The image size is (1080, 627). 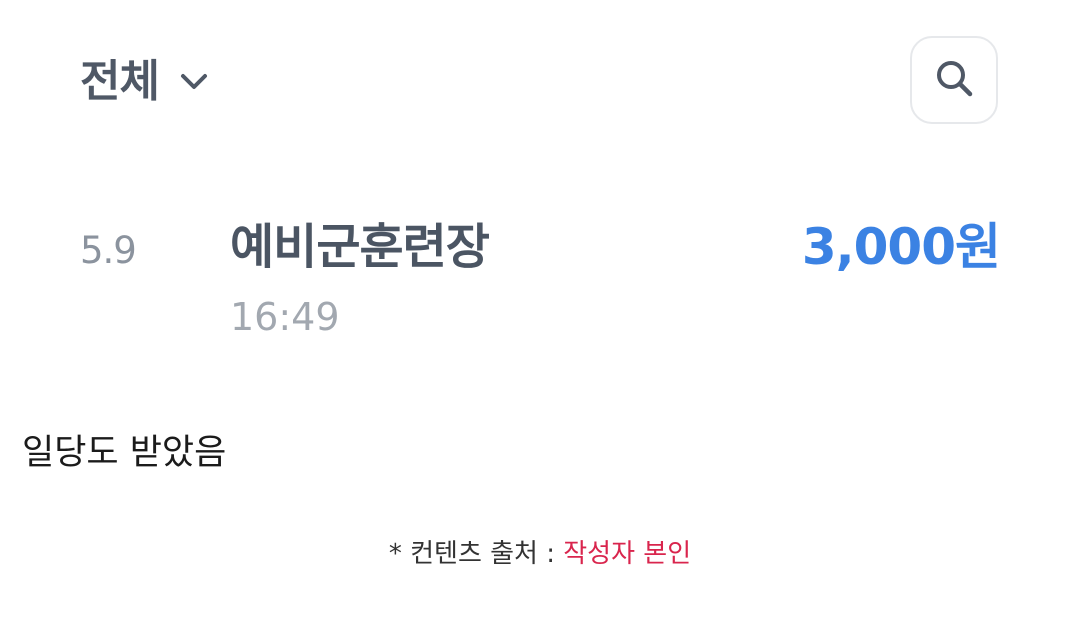 What do you see at coordinates (124, 453) in the screenshot?
I see `caption-text: 일당도 받았음` at bounding box center [124, 453].